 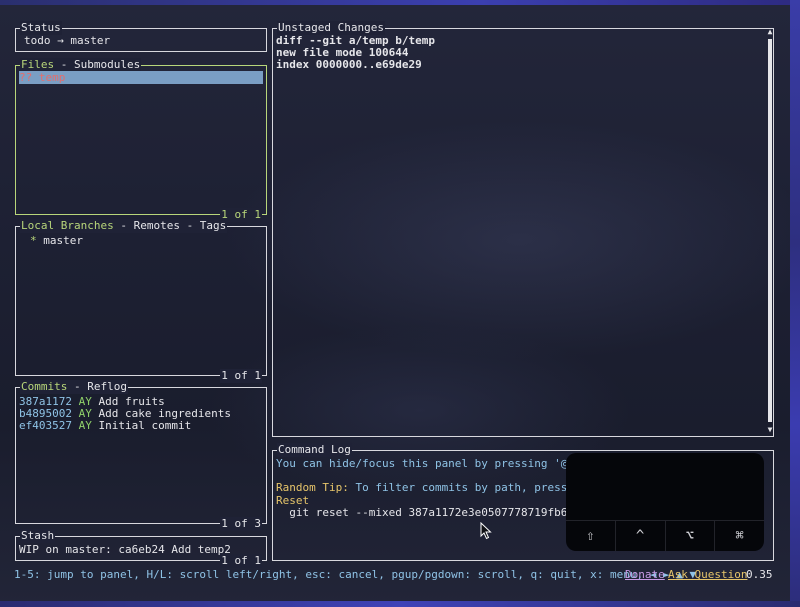 I want to click on commit-message: Initial commit, so click(x=145, y=425).